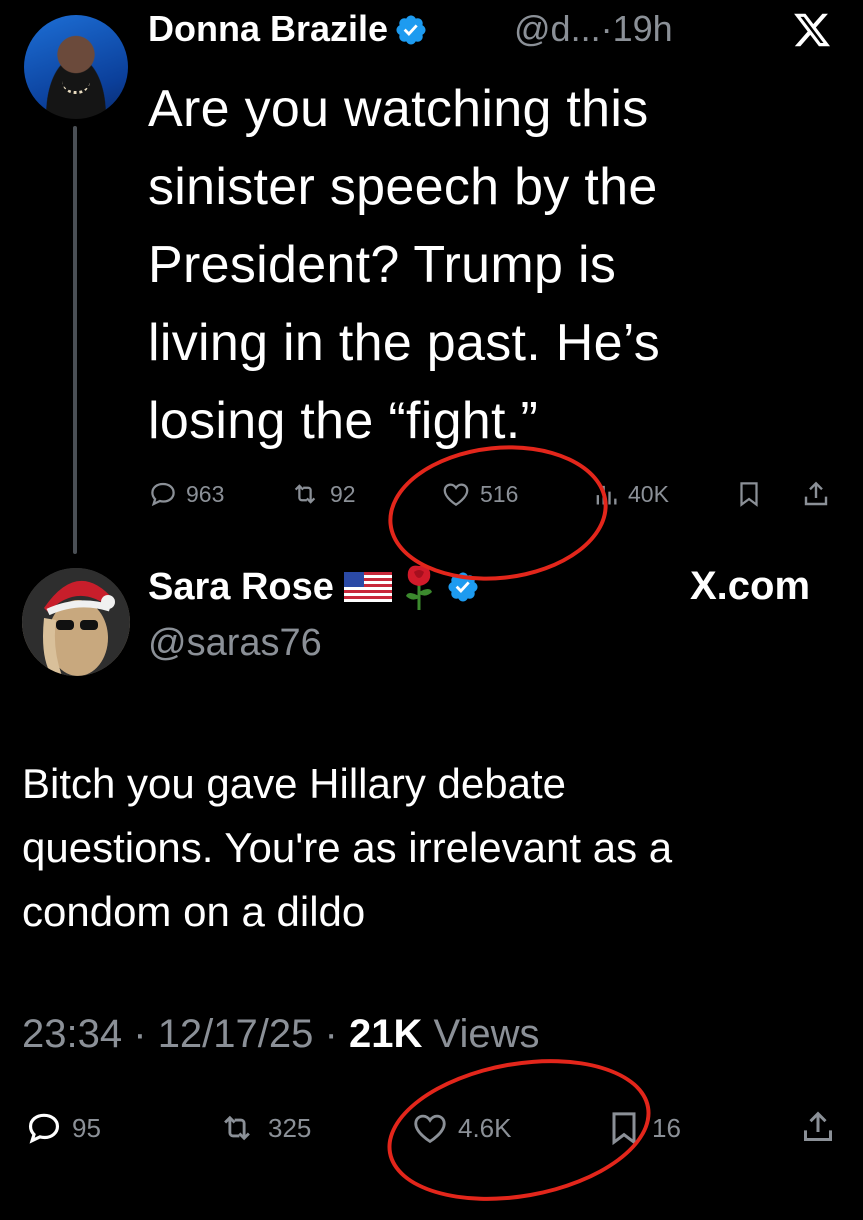 Image resolution: width=863 pixels, height=1220 pixels. Describe the element at coordinates (812, 30) in the screenshot. I see `x-logo-icon` at that location.